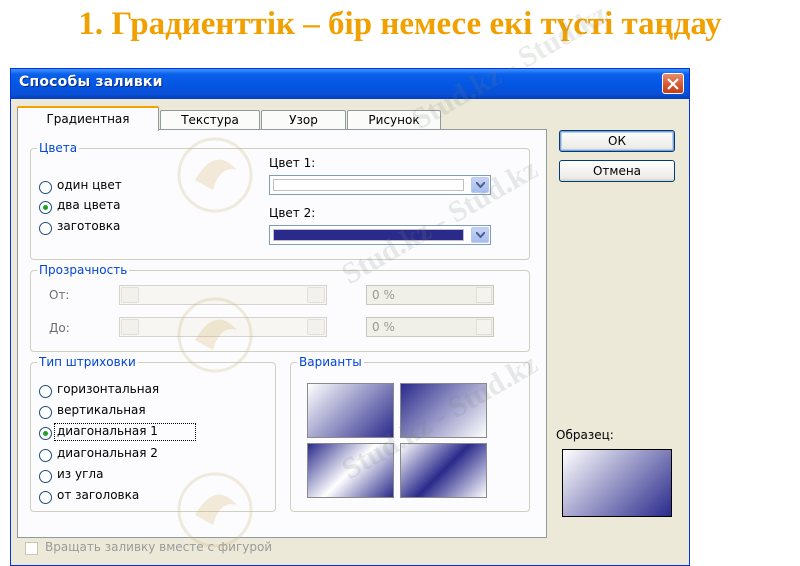 This screenshot has width=800, height=566. I want to click on from-slider, so click(223, 295).